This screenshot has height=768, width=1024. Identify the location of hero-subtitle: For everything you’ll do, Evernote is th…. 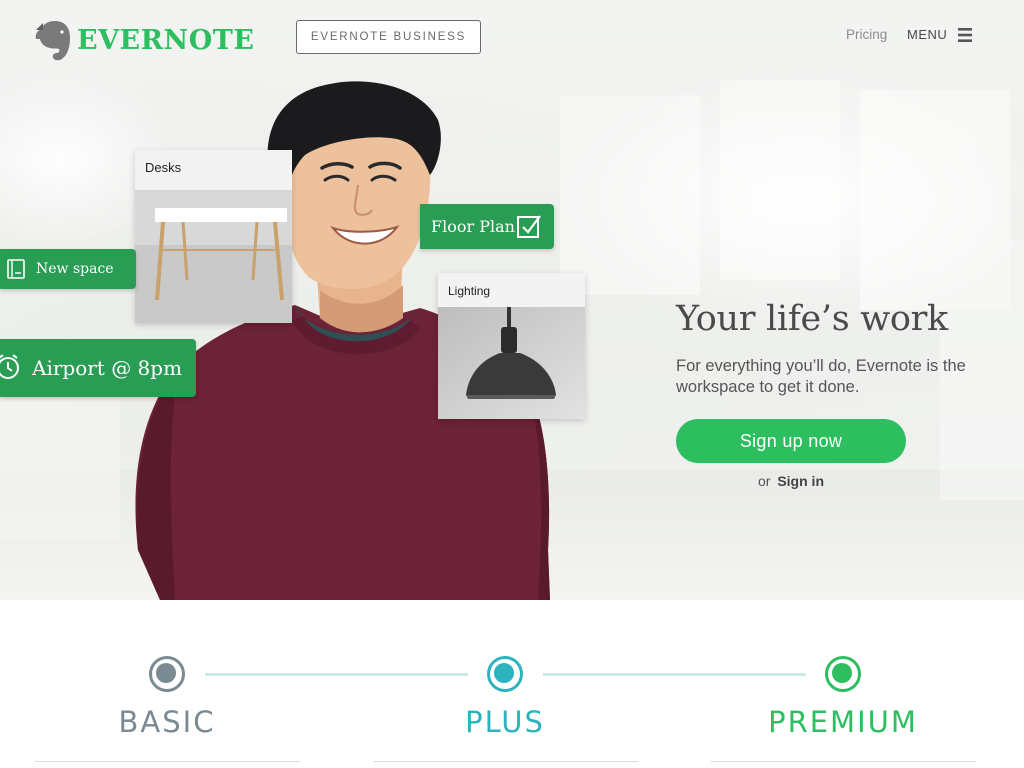
(821, 376).